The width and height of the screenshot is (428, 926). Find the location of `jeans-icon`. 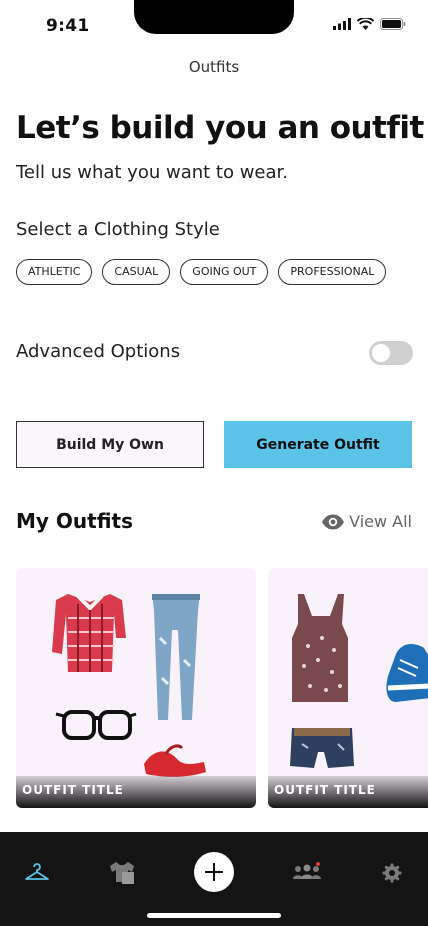

jeans-icon is located at coordinates (176, 657).